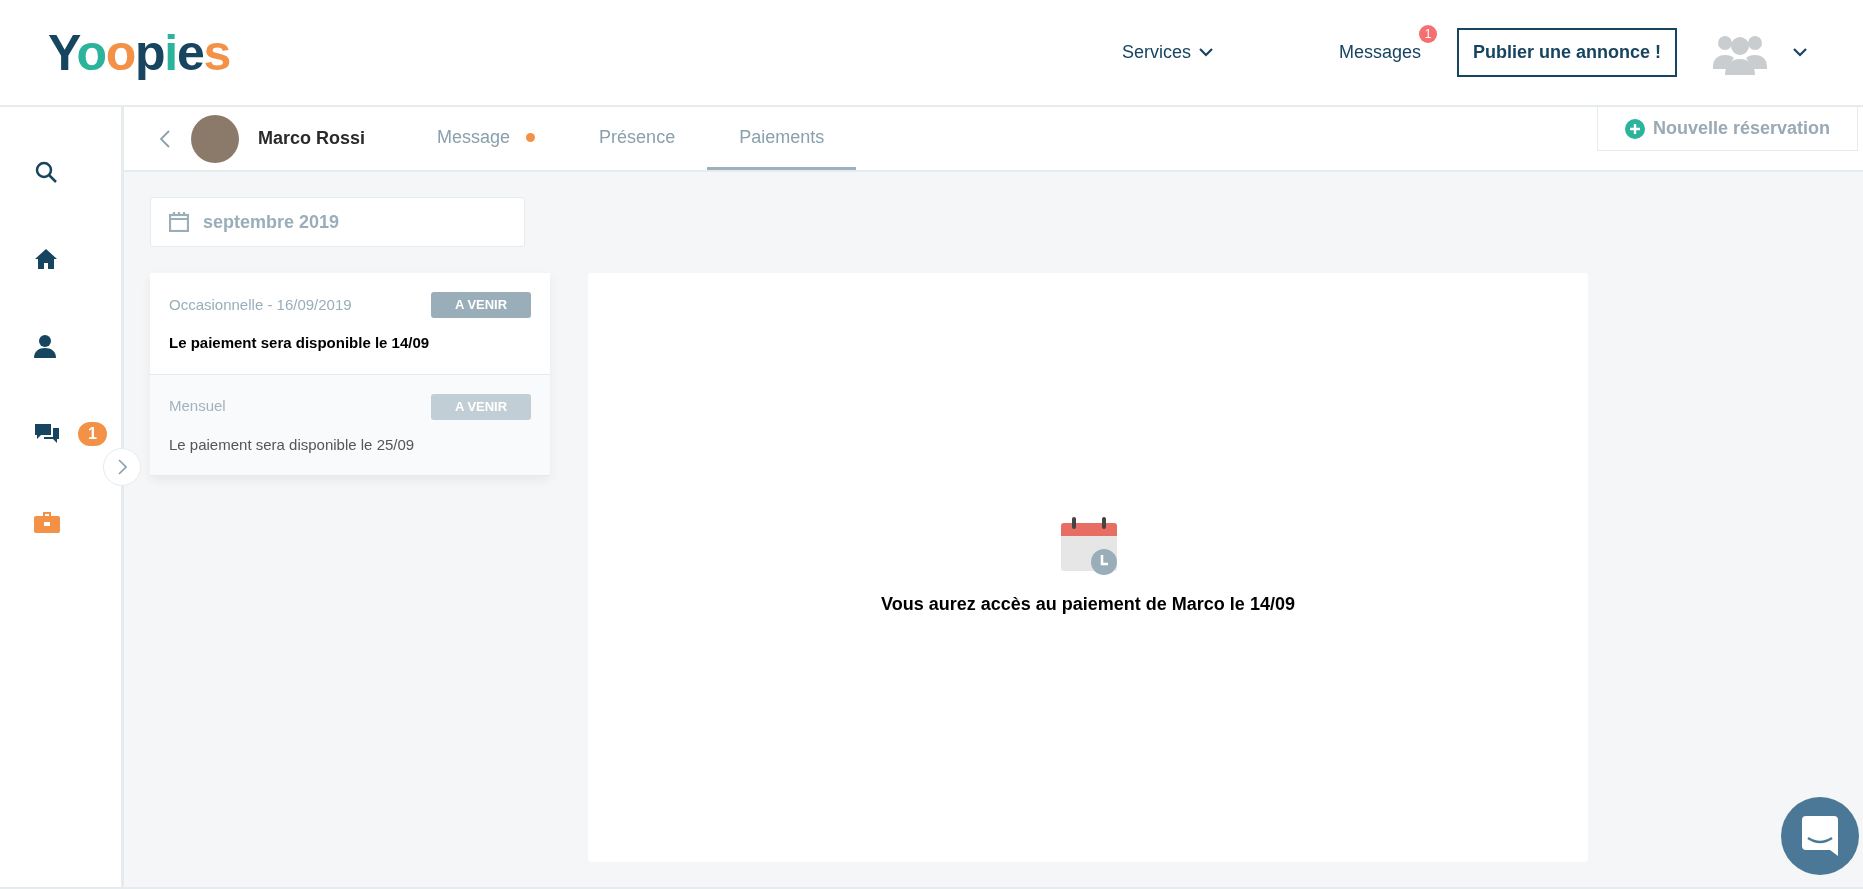 The image size is (1863, 889). What do you see at coordinates (300, 343) in the screenshot?
I see `payment-note: Le paiement sera disponible le 14/09` at bounding box center [300, 343].